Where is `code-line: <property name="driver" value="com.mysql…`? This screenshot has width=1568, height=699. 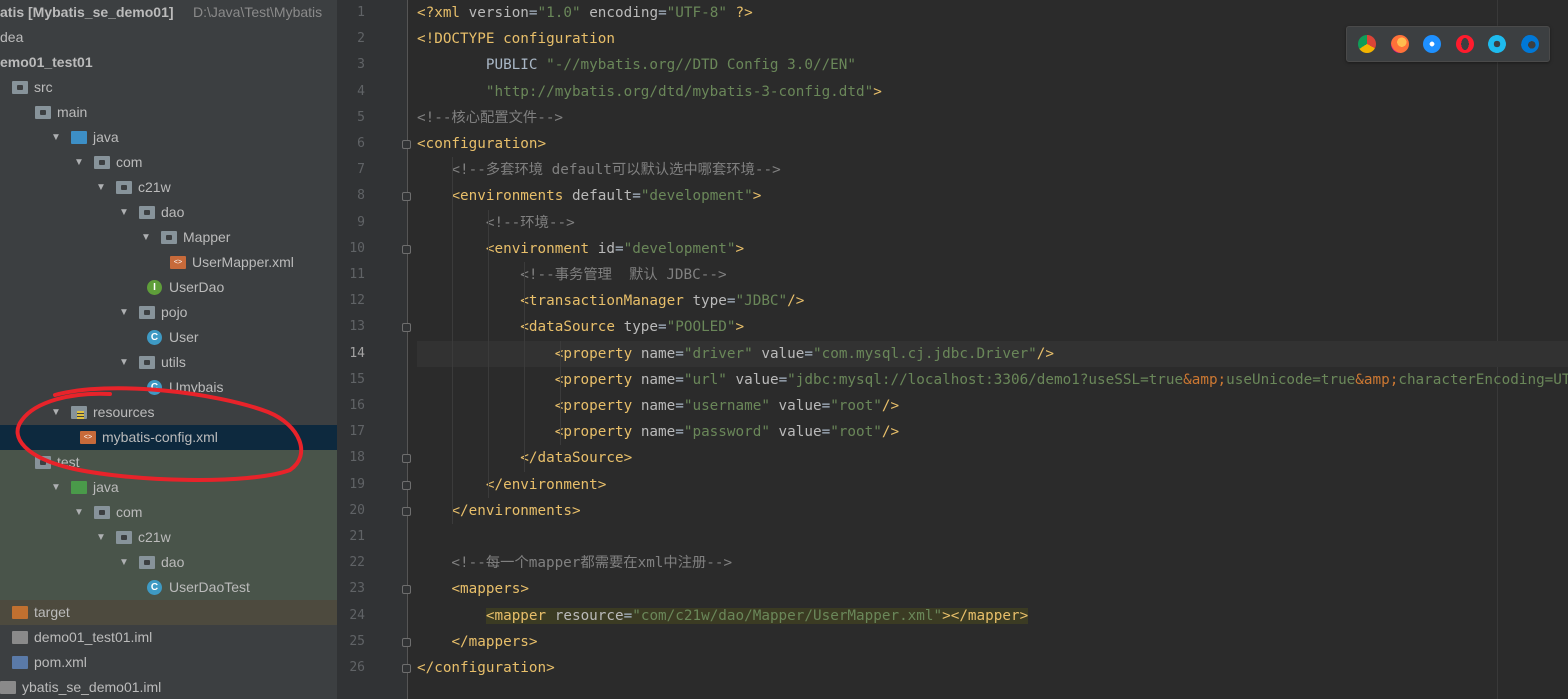
code-line: <property name="driver" value="com.mysql… is located at coordinates (992, 353).